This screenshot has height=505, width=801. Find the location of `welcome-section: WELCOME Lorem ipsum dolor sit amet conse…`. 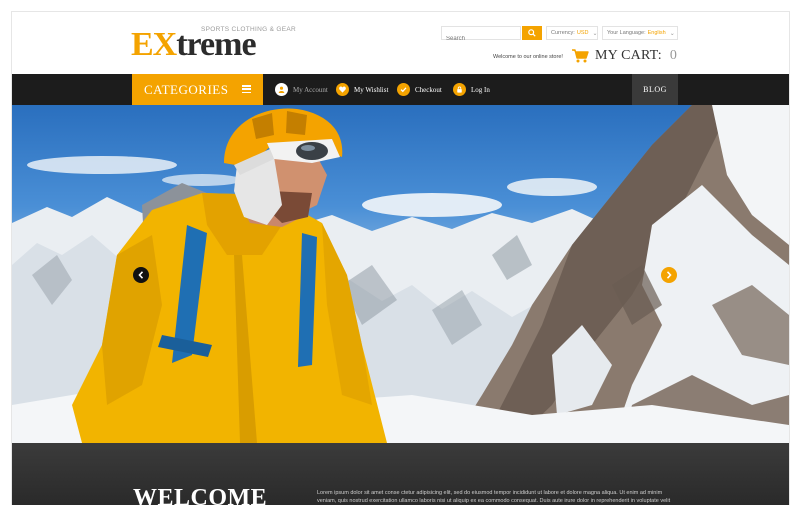

welcome-section: WELCOME Lorem ipsum dolor sit amet conse… is located at coordinates (400, 474).